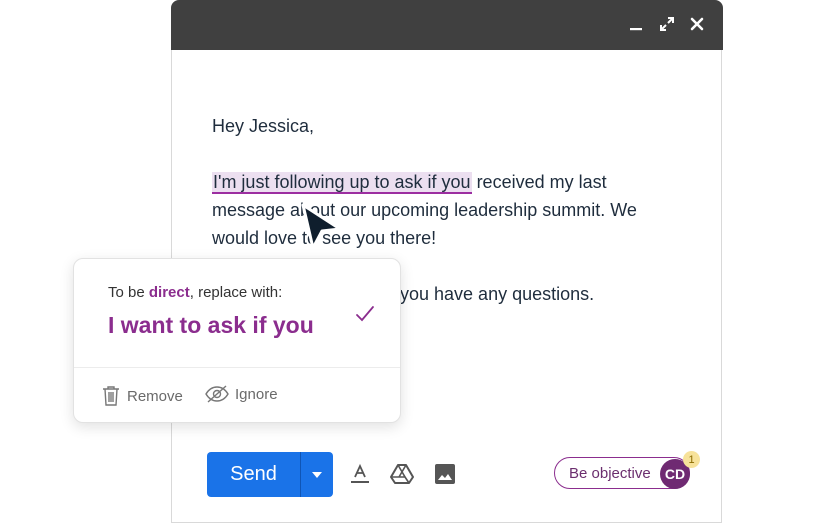 The image size is (826, 526). What do you see at coordinates (211, 325) in the screenshot?
I see `replacement-text: I want to ask if you` at bounding box center [211, 325].